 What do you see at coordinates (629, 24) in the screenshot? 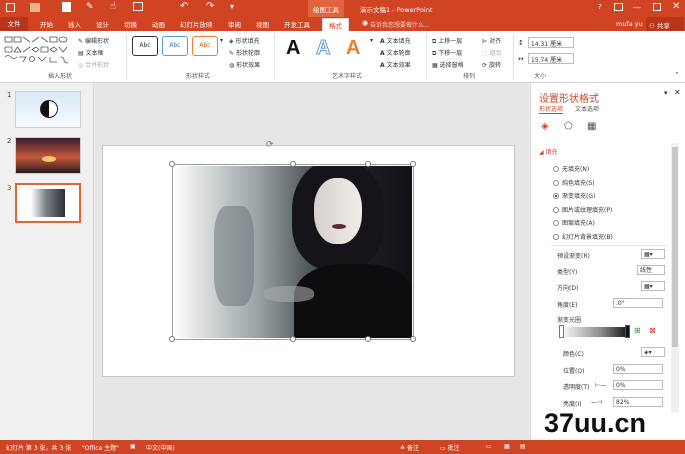
I see `user-name: mufa yu` at bounding box center [629, 24].